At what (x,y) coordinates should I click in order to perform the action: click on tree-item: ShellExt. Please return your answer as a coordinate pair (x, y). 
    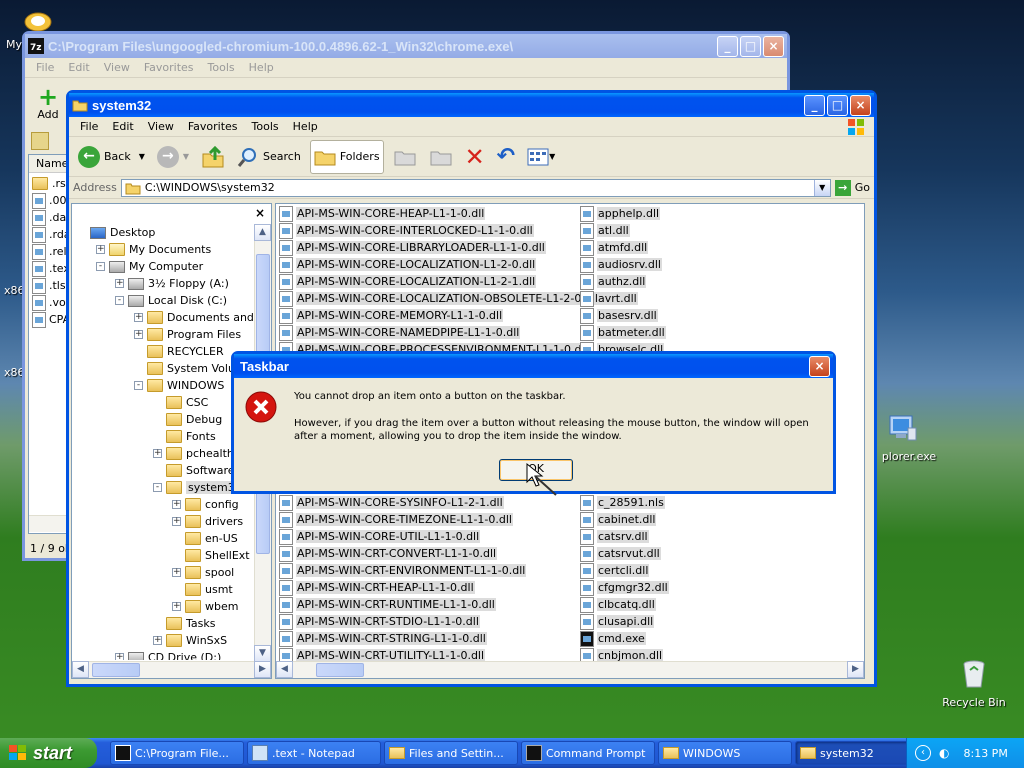
    Looking at the image, I should click on (211, 555).